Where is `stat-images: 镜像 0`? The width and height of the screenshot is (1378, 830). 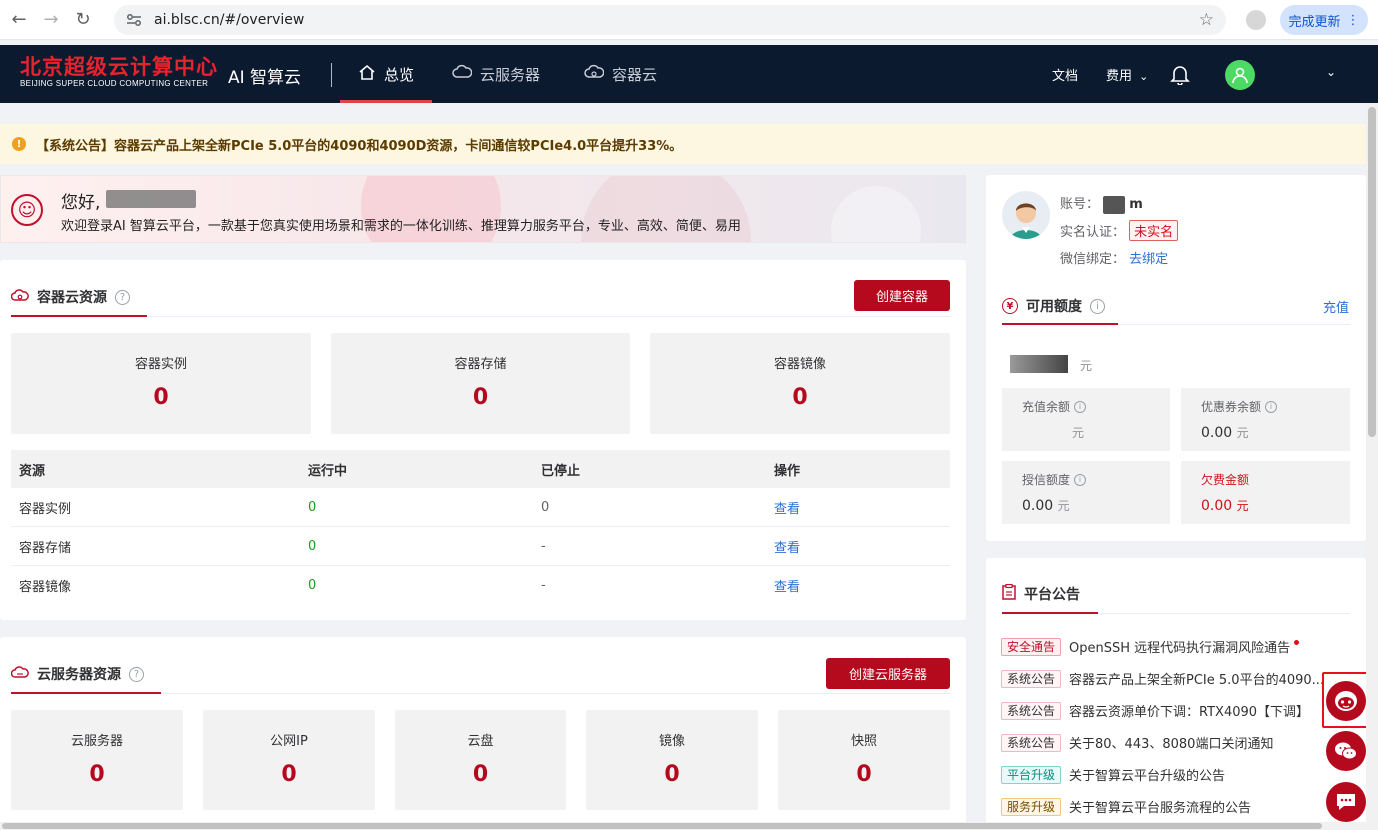
stat-images: 镜像 0 is located at coordinates (672, 760).